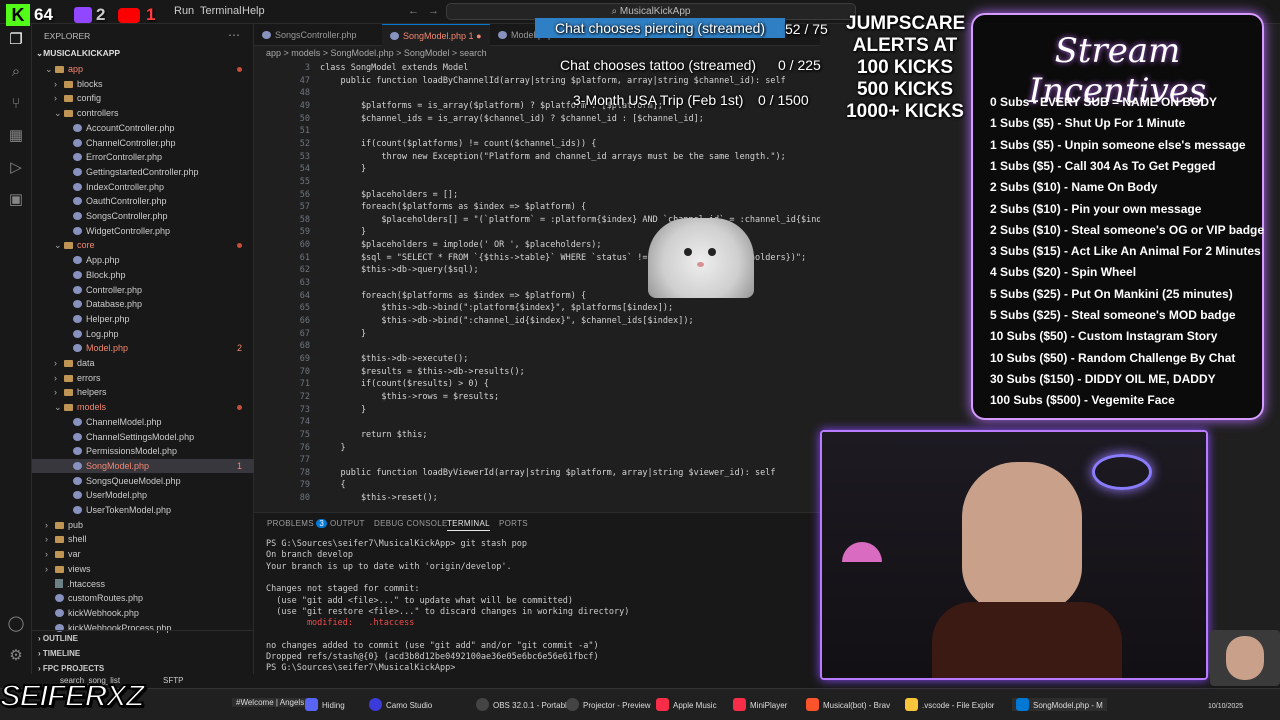  What do you see at coordinates (143, 98) in the screenshot?
I see `tree-item: › config` at bounding box center [143, 98].